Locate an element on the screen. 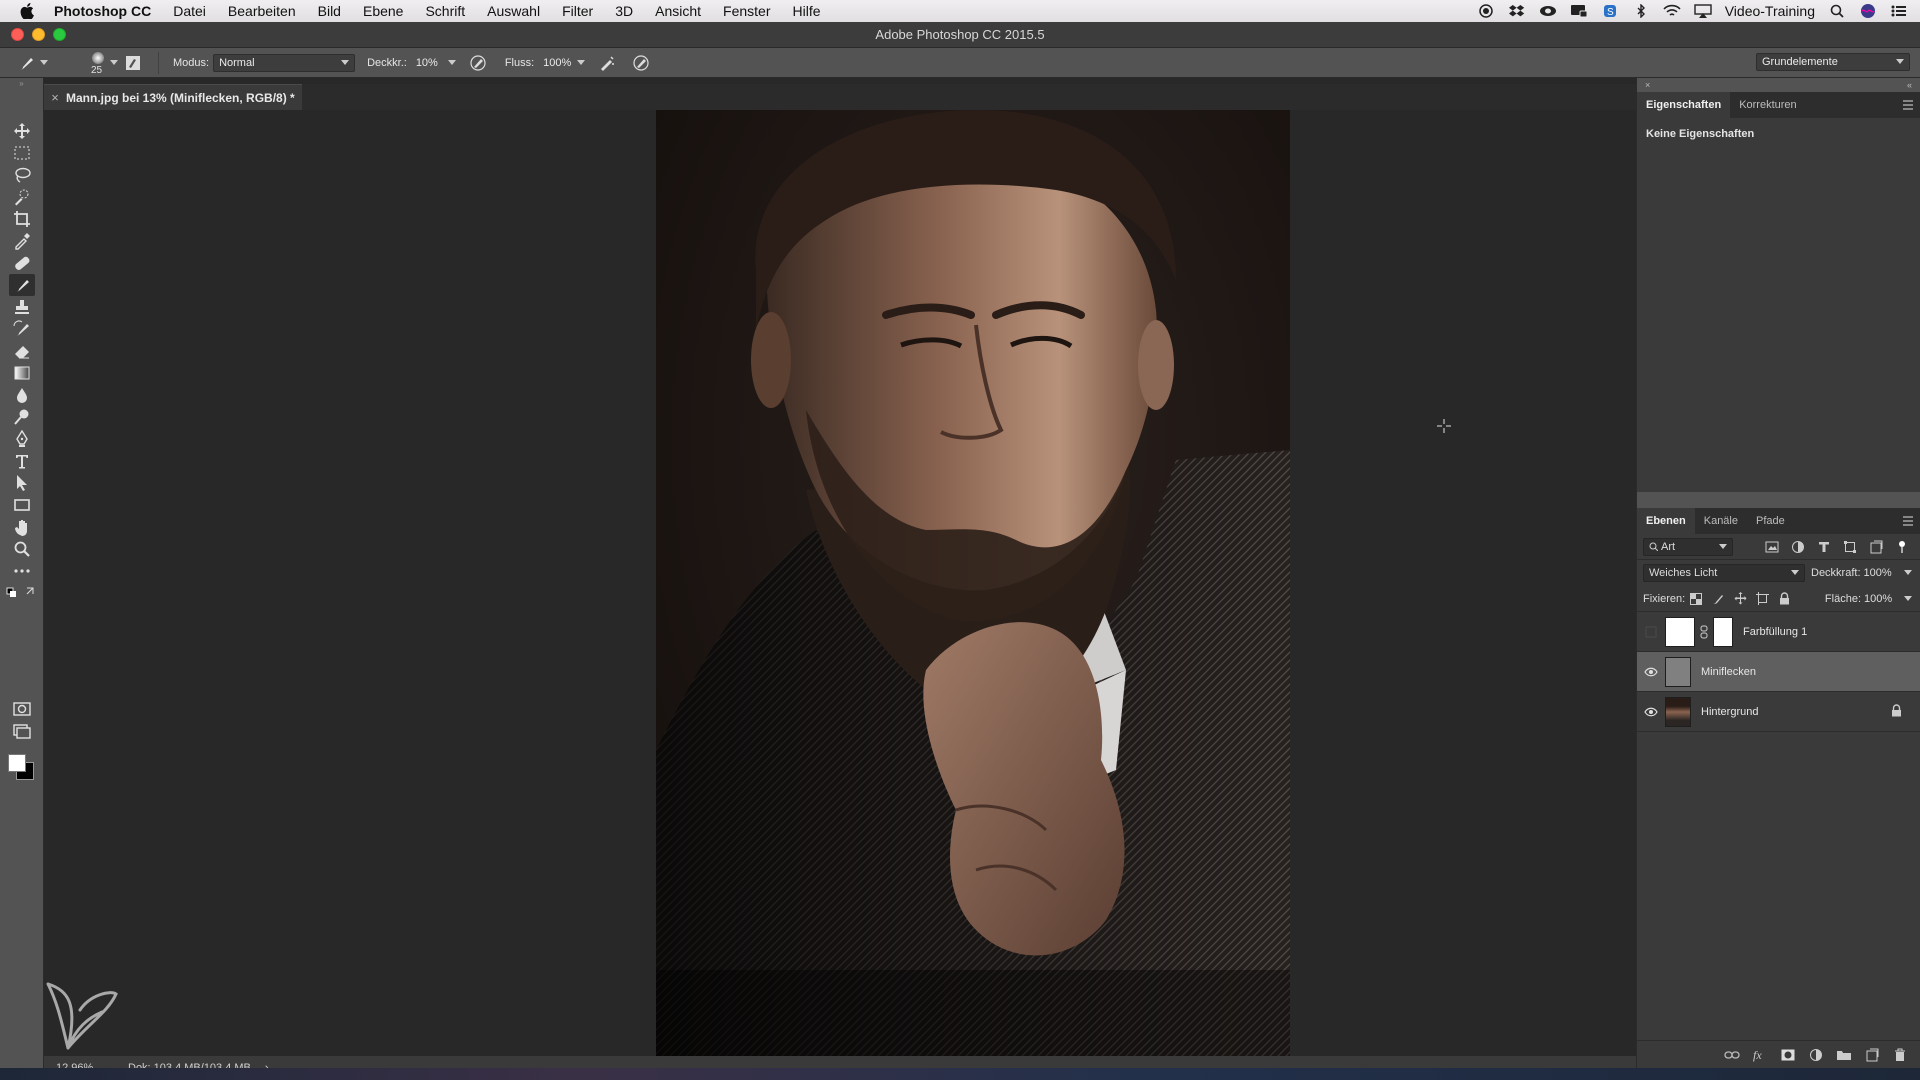 This screenshot has height=1080, width=1920. menu-fenster: Fenster is located at coordinates (746, 11).